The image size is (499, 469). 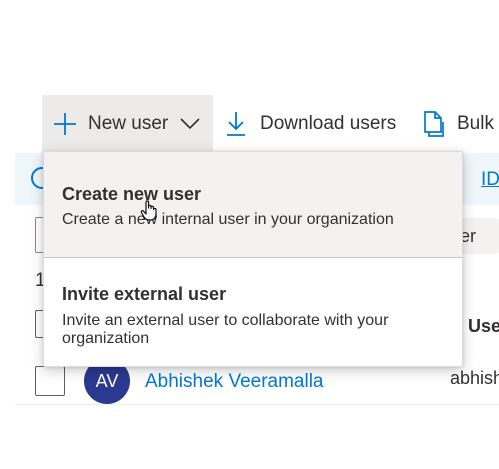 What do you see at coordinates (190, 124) in the screenshot?
I see `chevron-down-icon` at bounding box center [190, 124].